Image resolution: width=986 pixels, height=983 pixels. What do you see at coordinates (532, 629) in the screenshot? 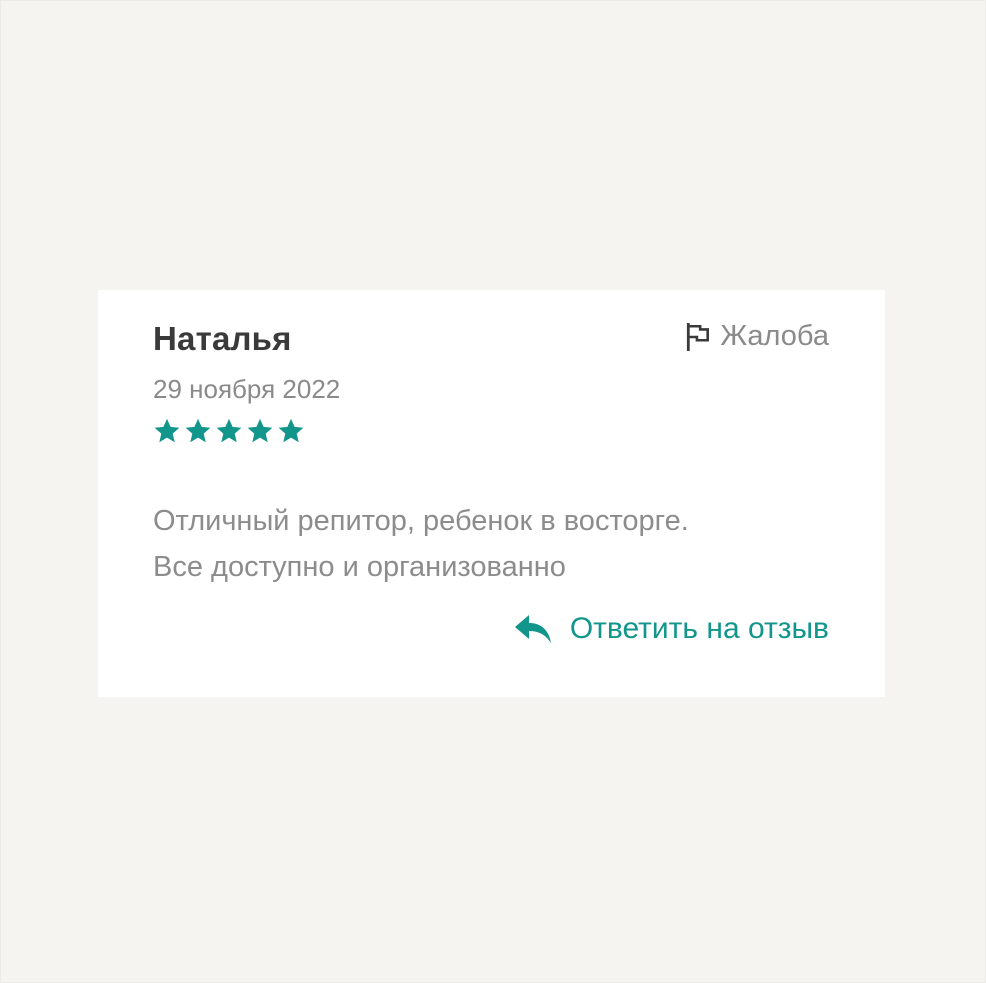
I see `reply-arrow-icon` at bounding box center [532, 629].